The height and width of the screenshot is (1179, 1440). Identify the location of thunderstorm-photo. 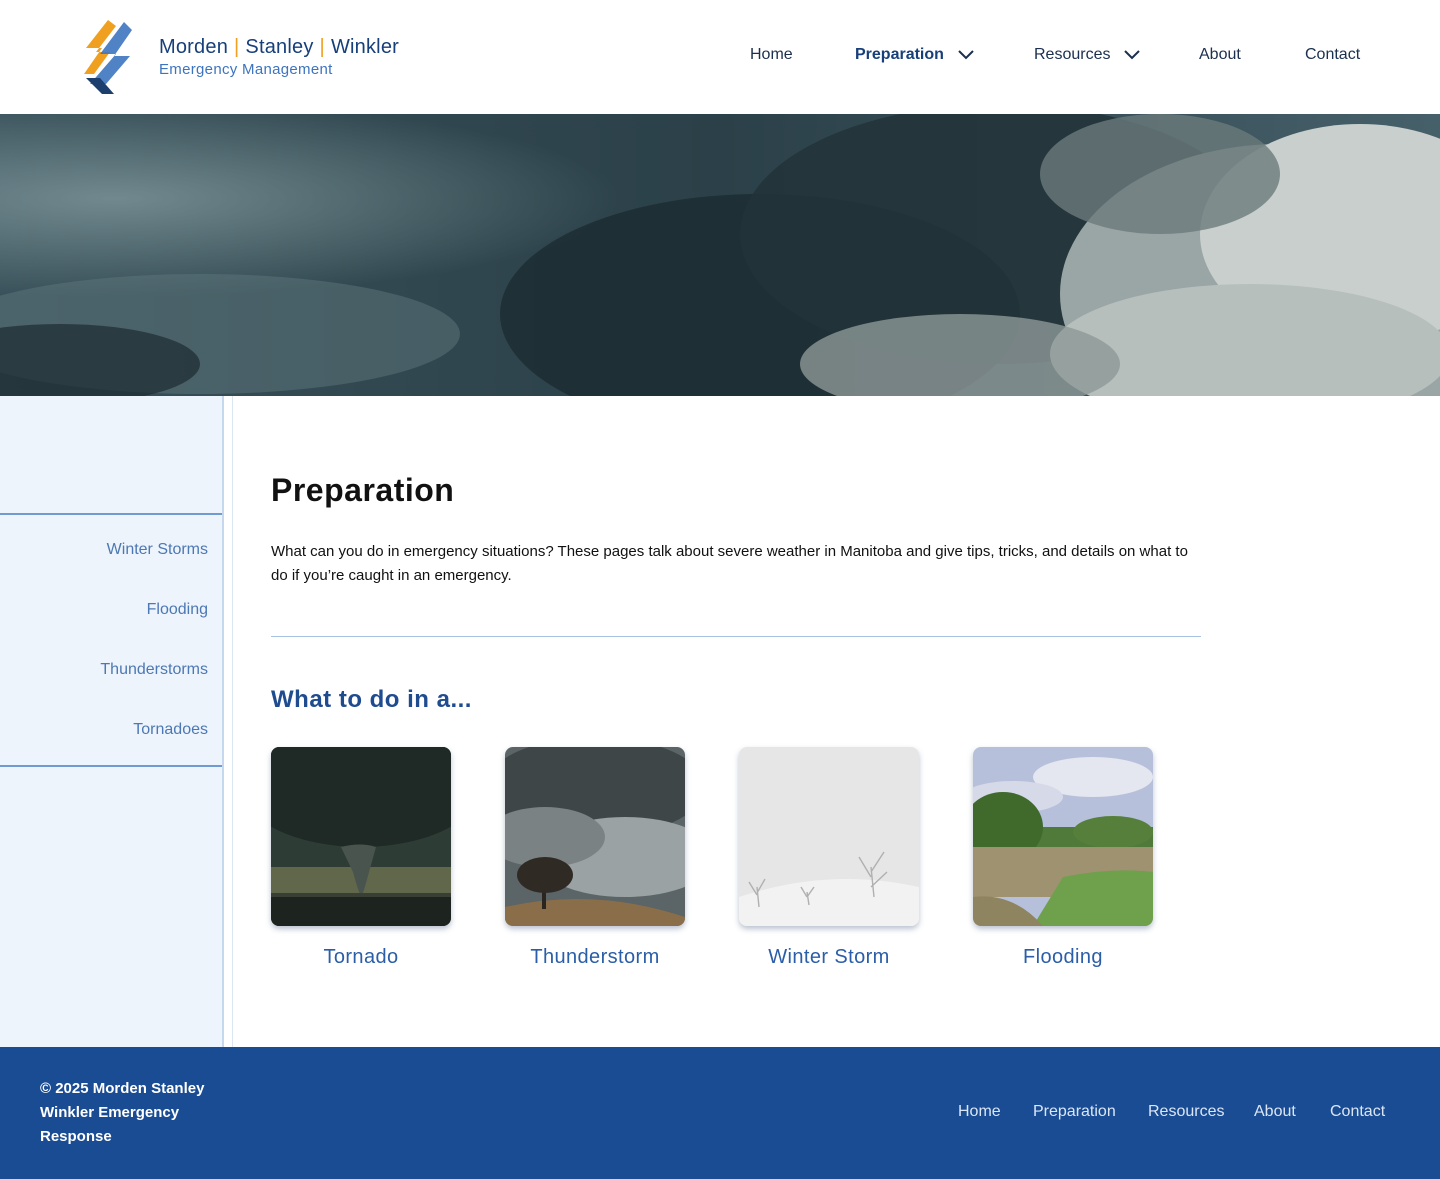
(595, 836).